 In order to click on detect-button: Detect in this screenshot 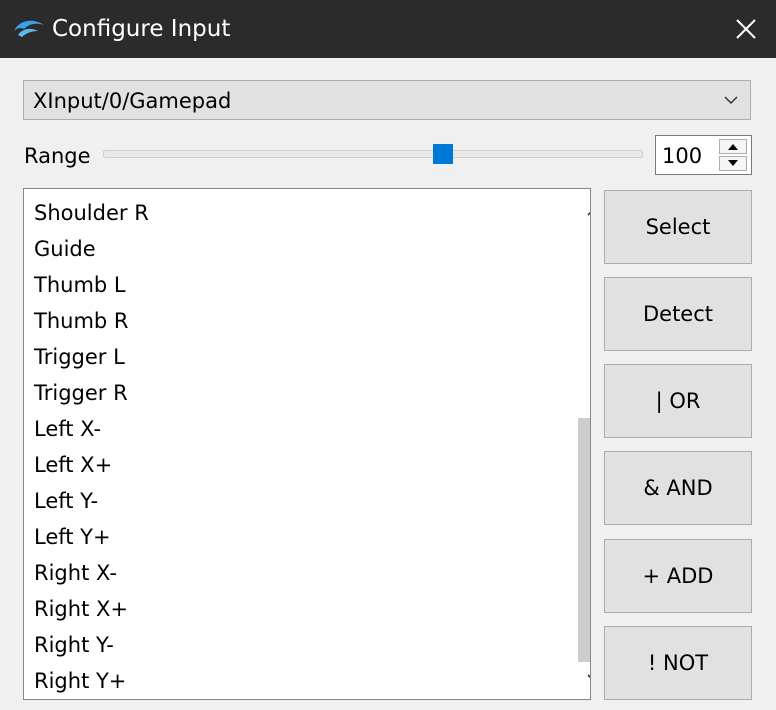, I will do `click(678, 314)`.